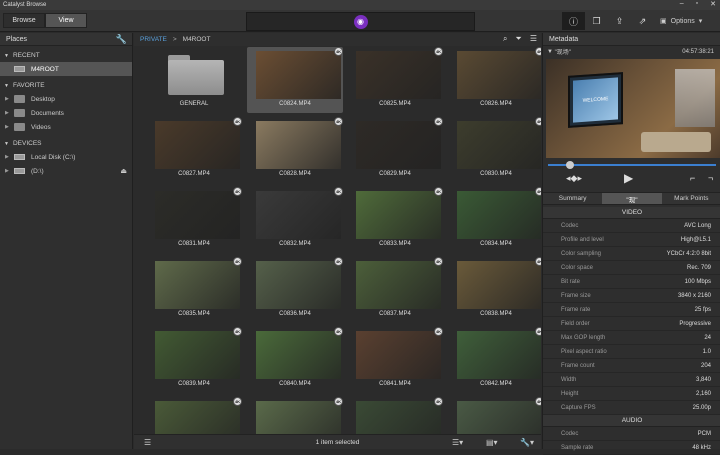 Image resolution: width=720 pixels, height=455 pixels. I want to click on metadata-value: 48 kHz, so click(701, 447).